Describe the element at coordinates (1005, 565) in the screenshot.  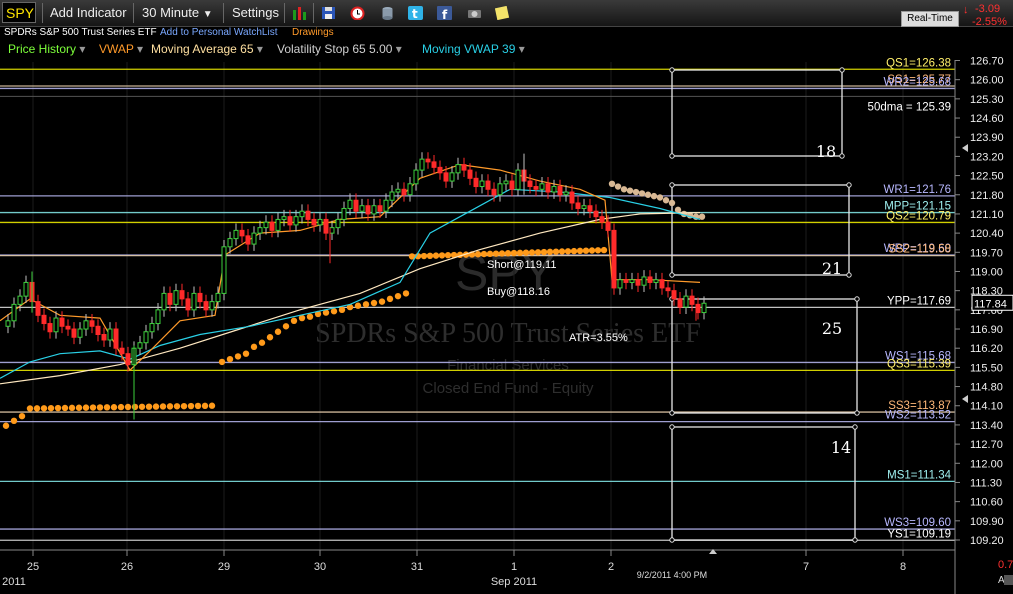
I see `bottom-right-value: 0.7` at that location.